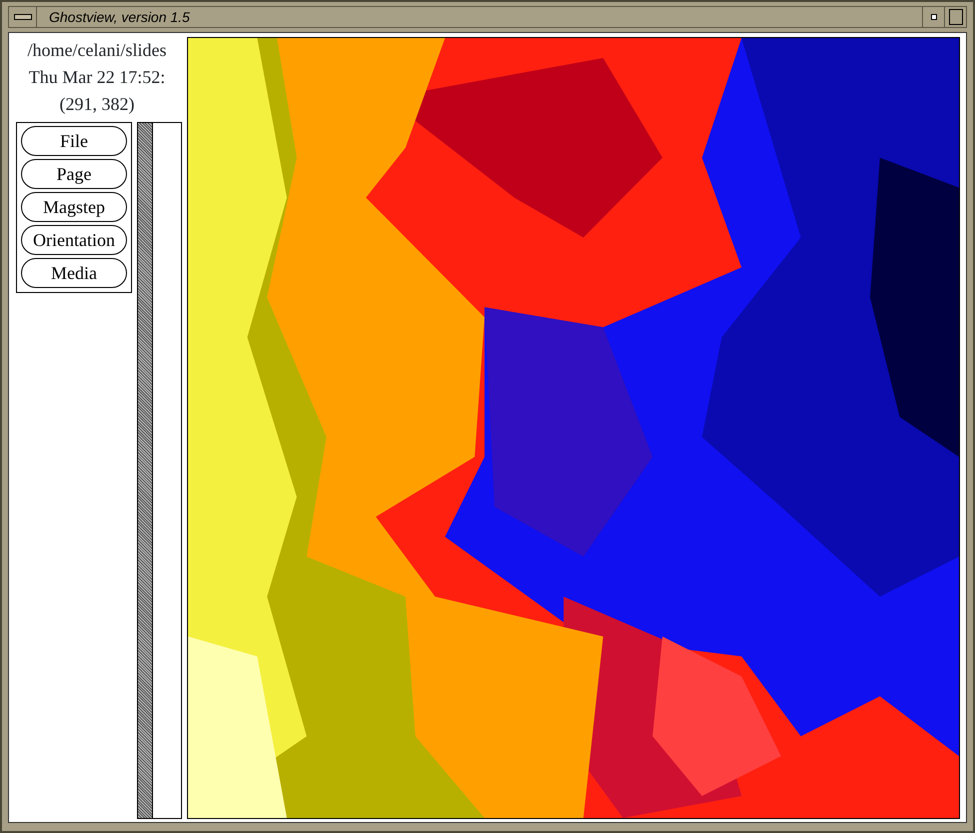  What do you see at coordinates (74, 240) in the screenshot?
I see `menu-button: Orientation` at bounding box center [74, 240].